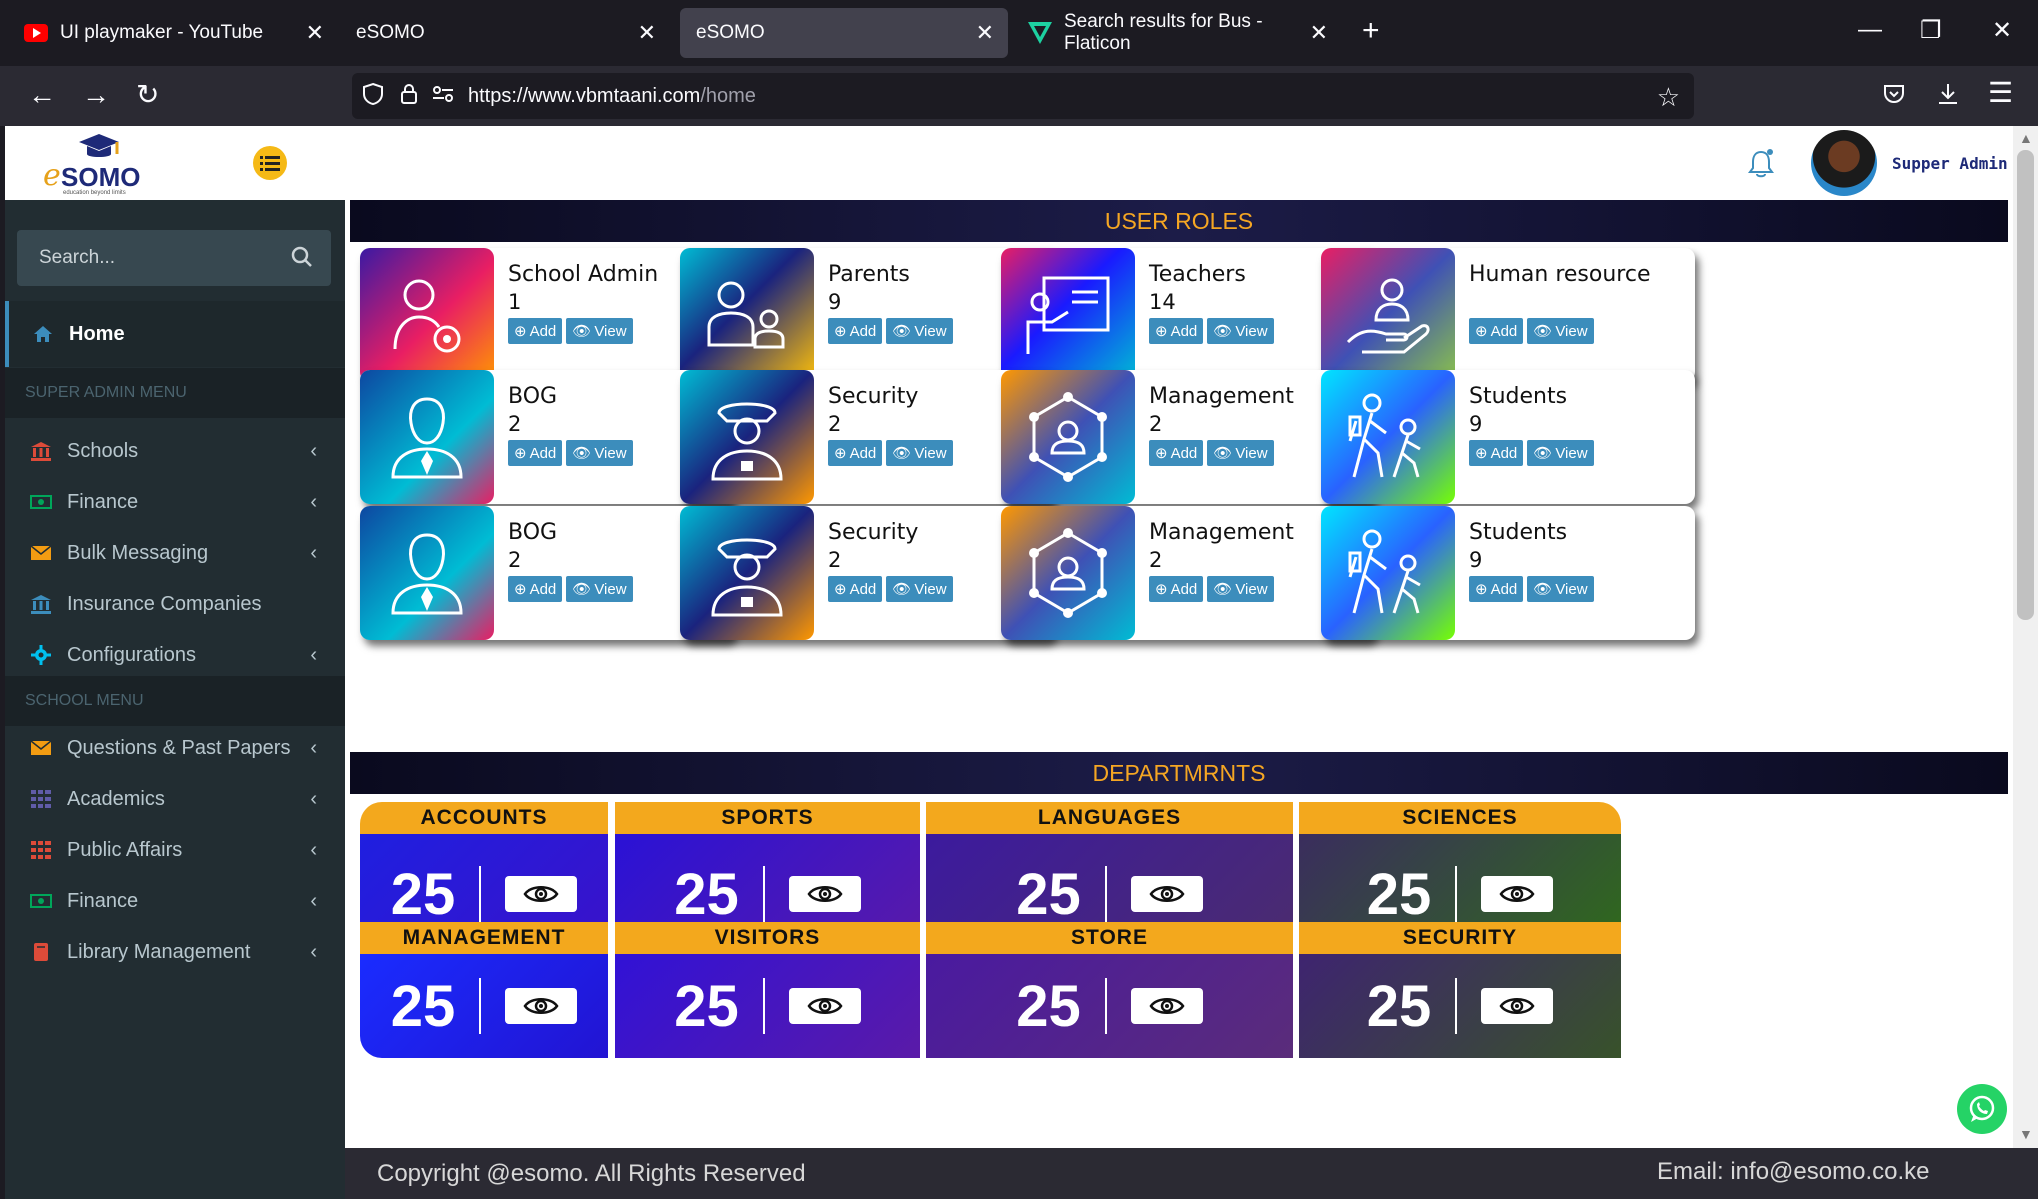  What do you see at coordinates (1931, 30) in the screenshot?
I see `restore-icon: ❐` at bounding box center [1931, 30].